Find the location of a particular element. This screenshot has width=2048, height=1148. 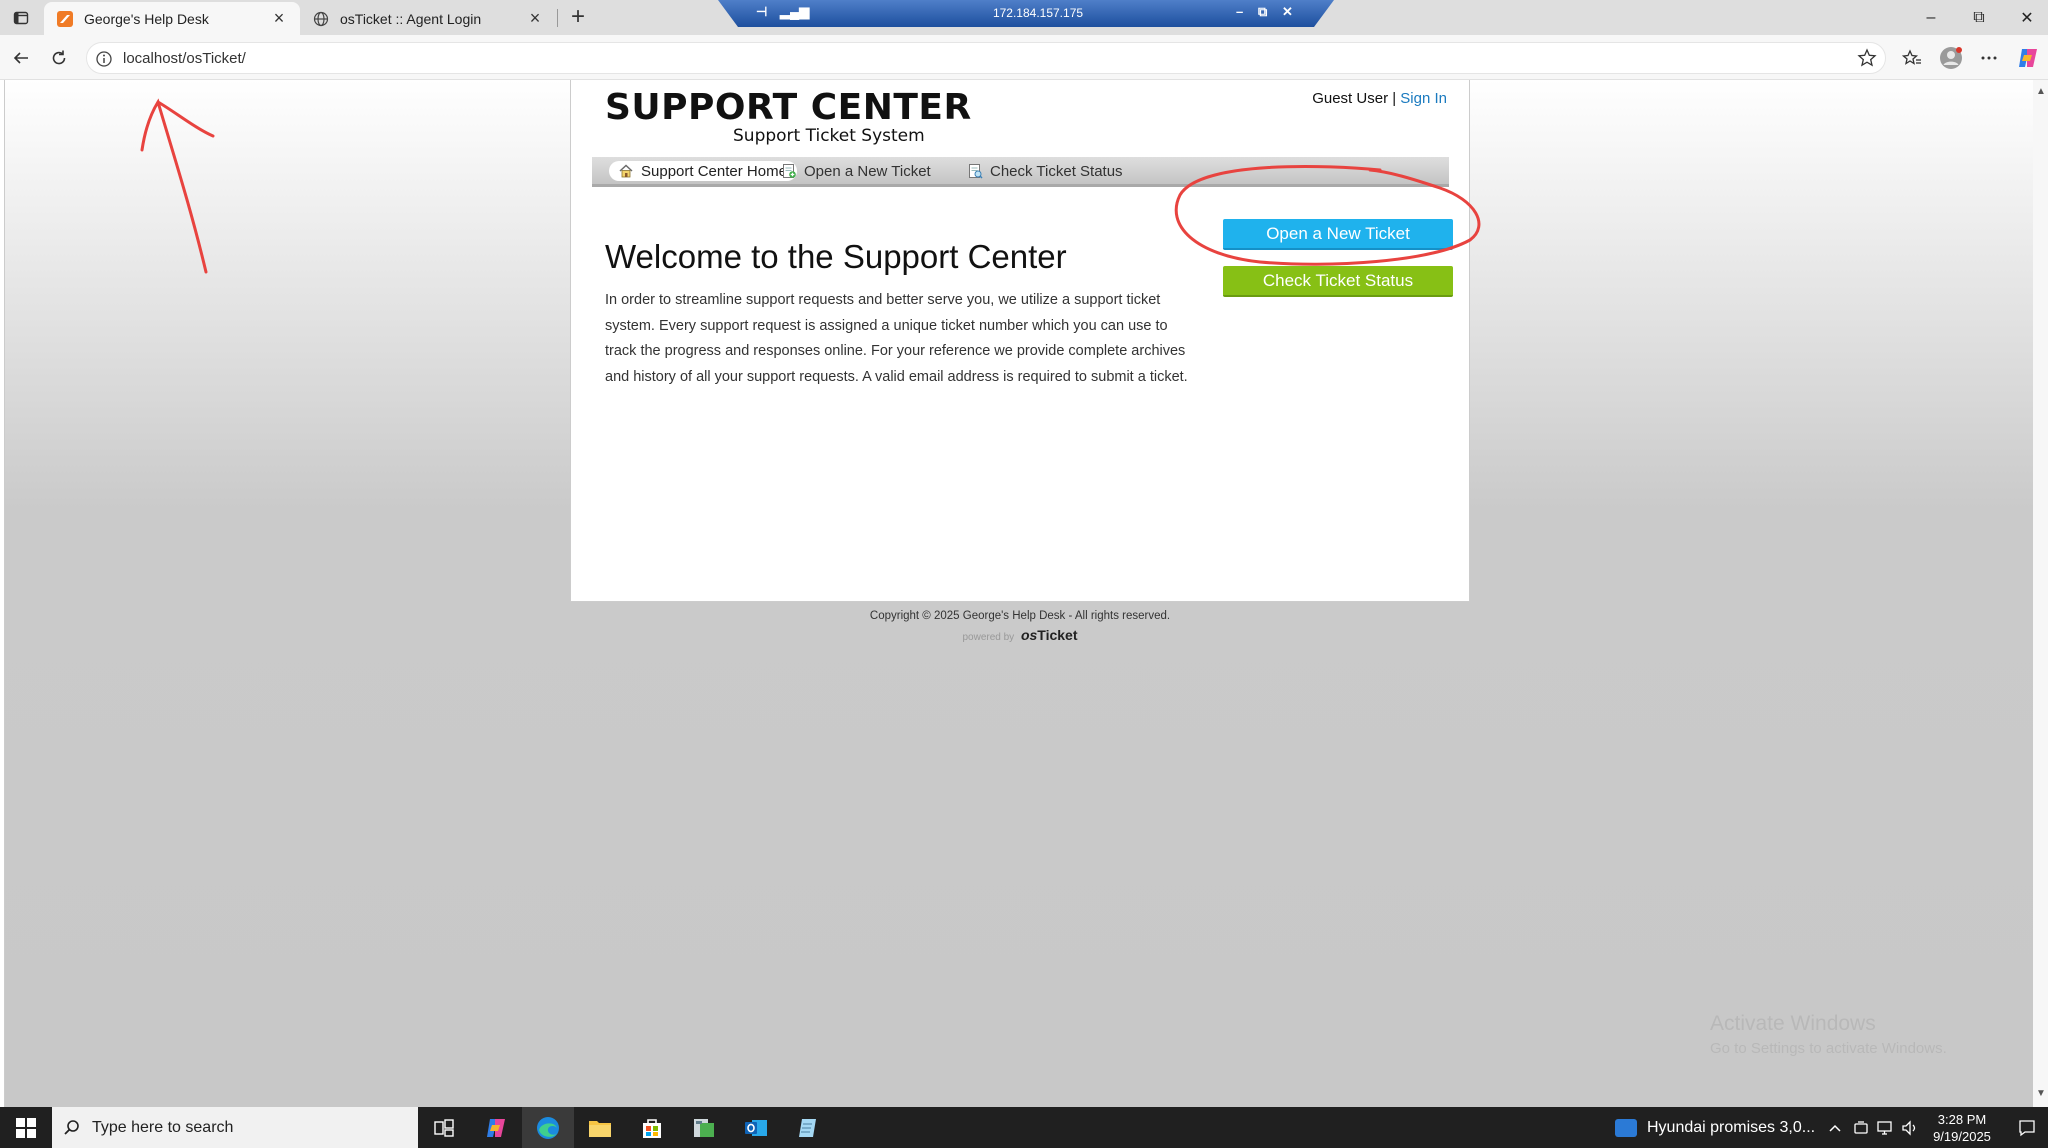

brand-ticket: Ticket is located at coordinates (1057, 635).